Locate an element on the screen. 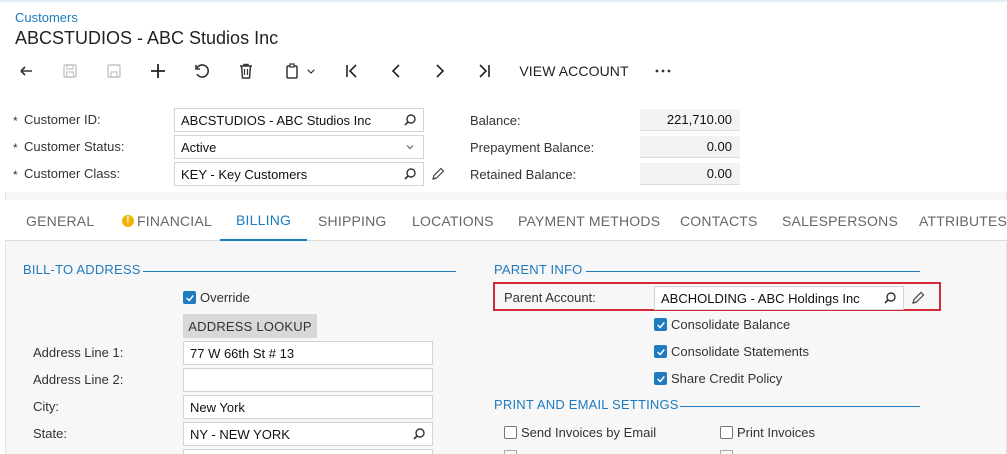 This screenshot has height=454, width=1007. bill-to-address-title: BILL-TO ADDRESS is located at coordinates (82, 269).